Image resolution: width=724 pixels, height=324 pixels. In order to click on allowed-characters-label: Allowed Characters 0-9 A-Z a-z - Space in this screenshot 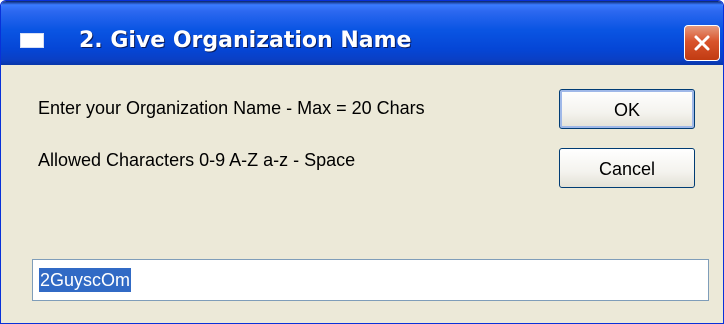, I will do `click(197, 160)`.